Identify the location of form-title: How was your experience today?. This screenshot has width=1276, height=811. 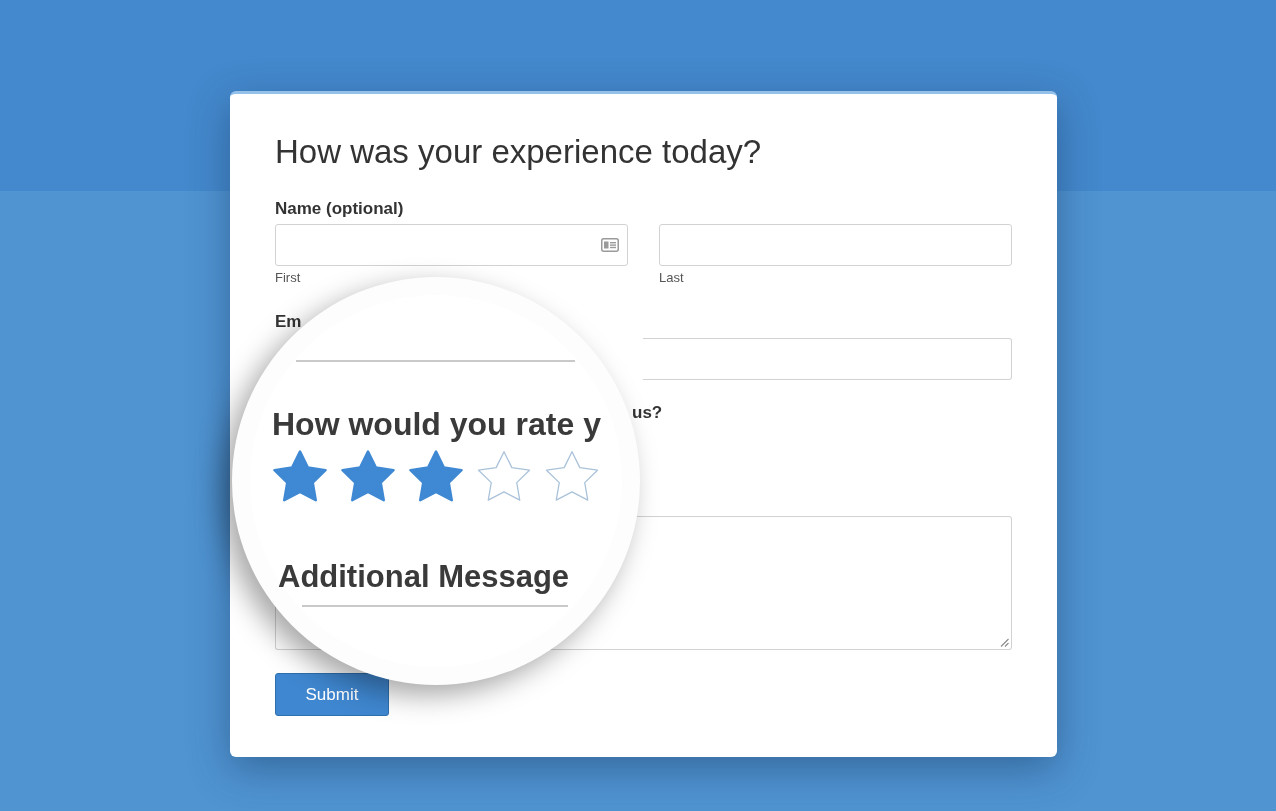
(518, 152).